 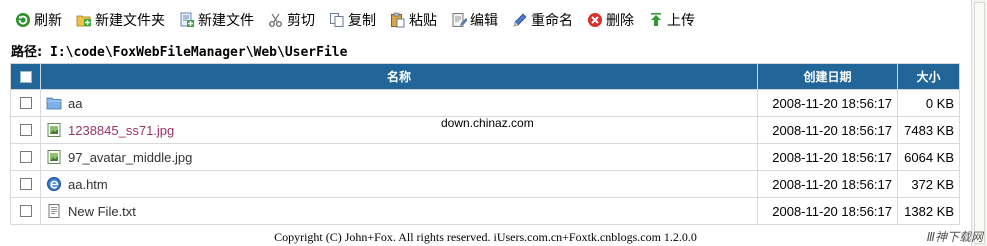 What do you see at coordinates (54, 184) in the screenshot?
I see `html-file-icon` at bounding box center [54, 184].